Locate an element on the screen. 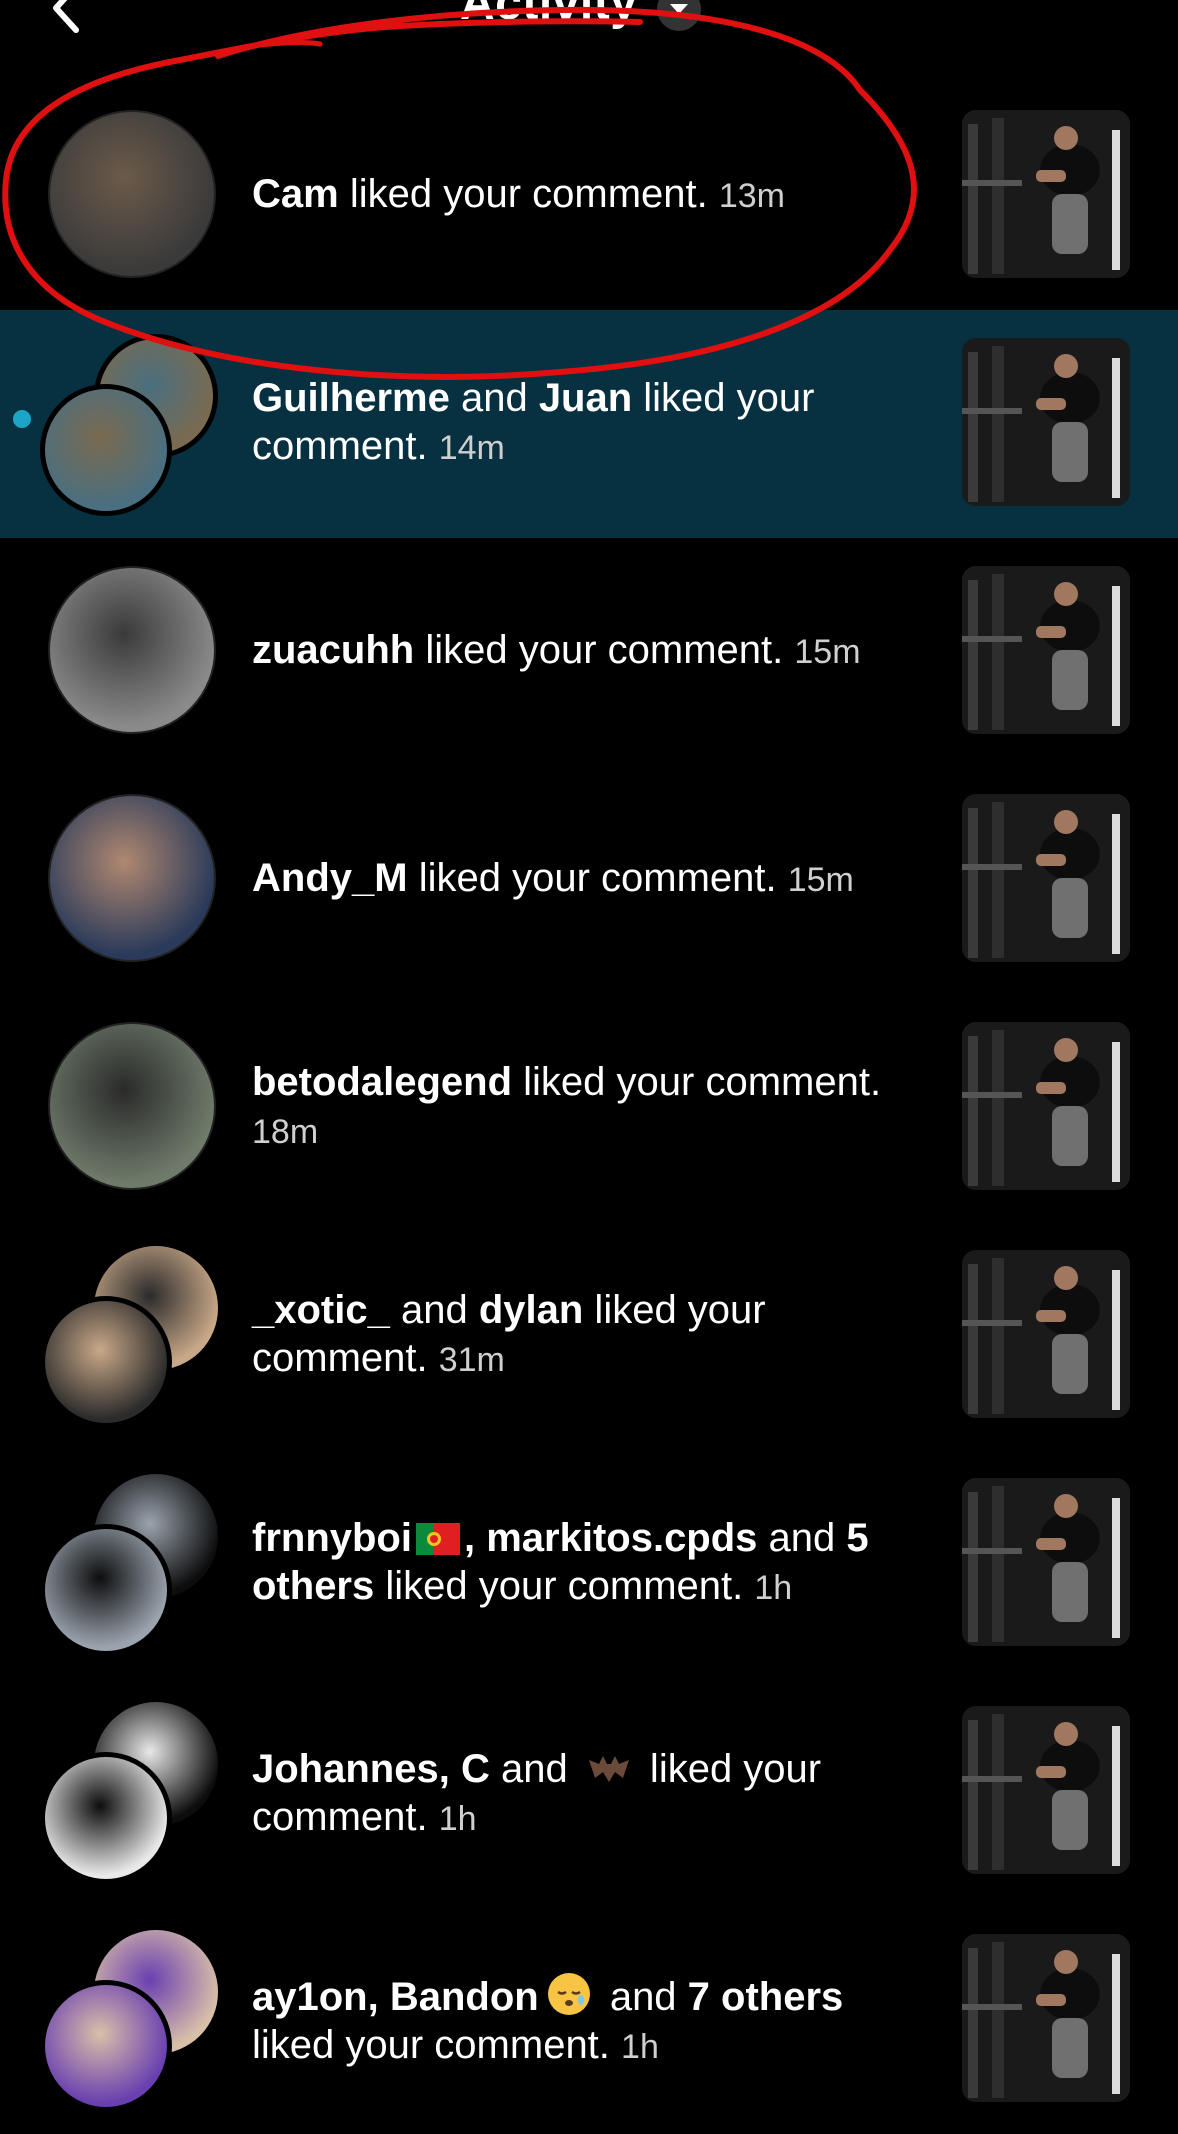 The width and height of the screenshot is (1178, 2134). username: betodalegend is located at coordinates (382, 1082).